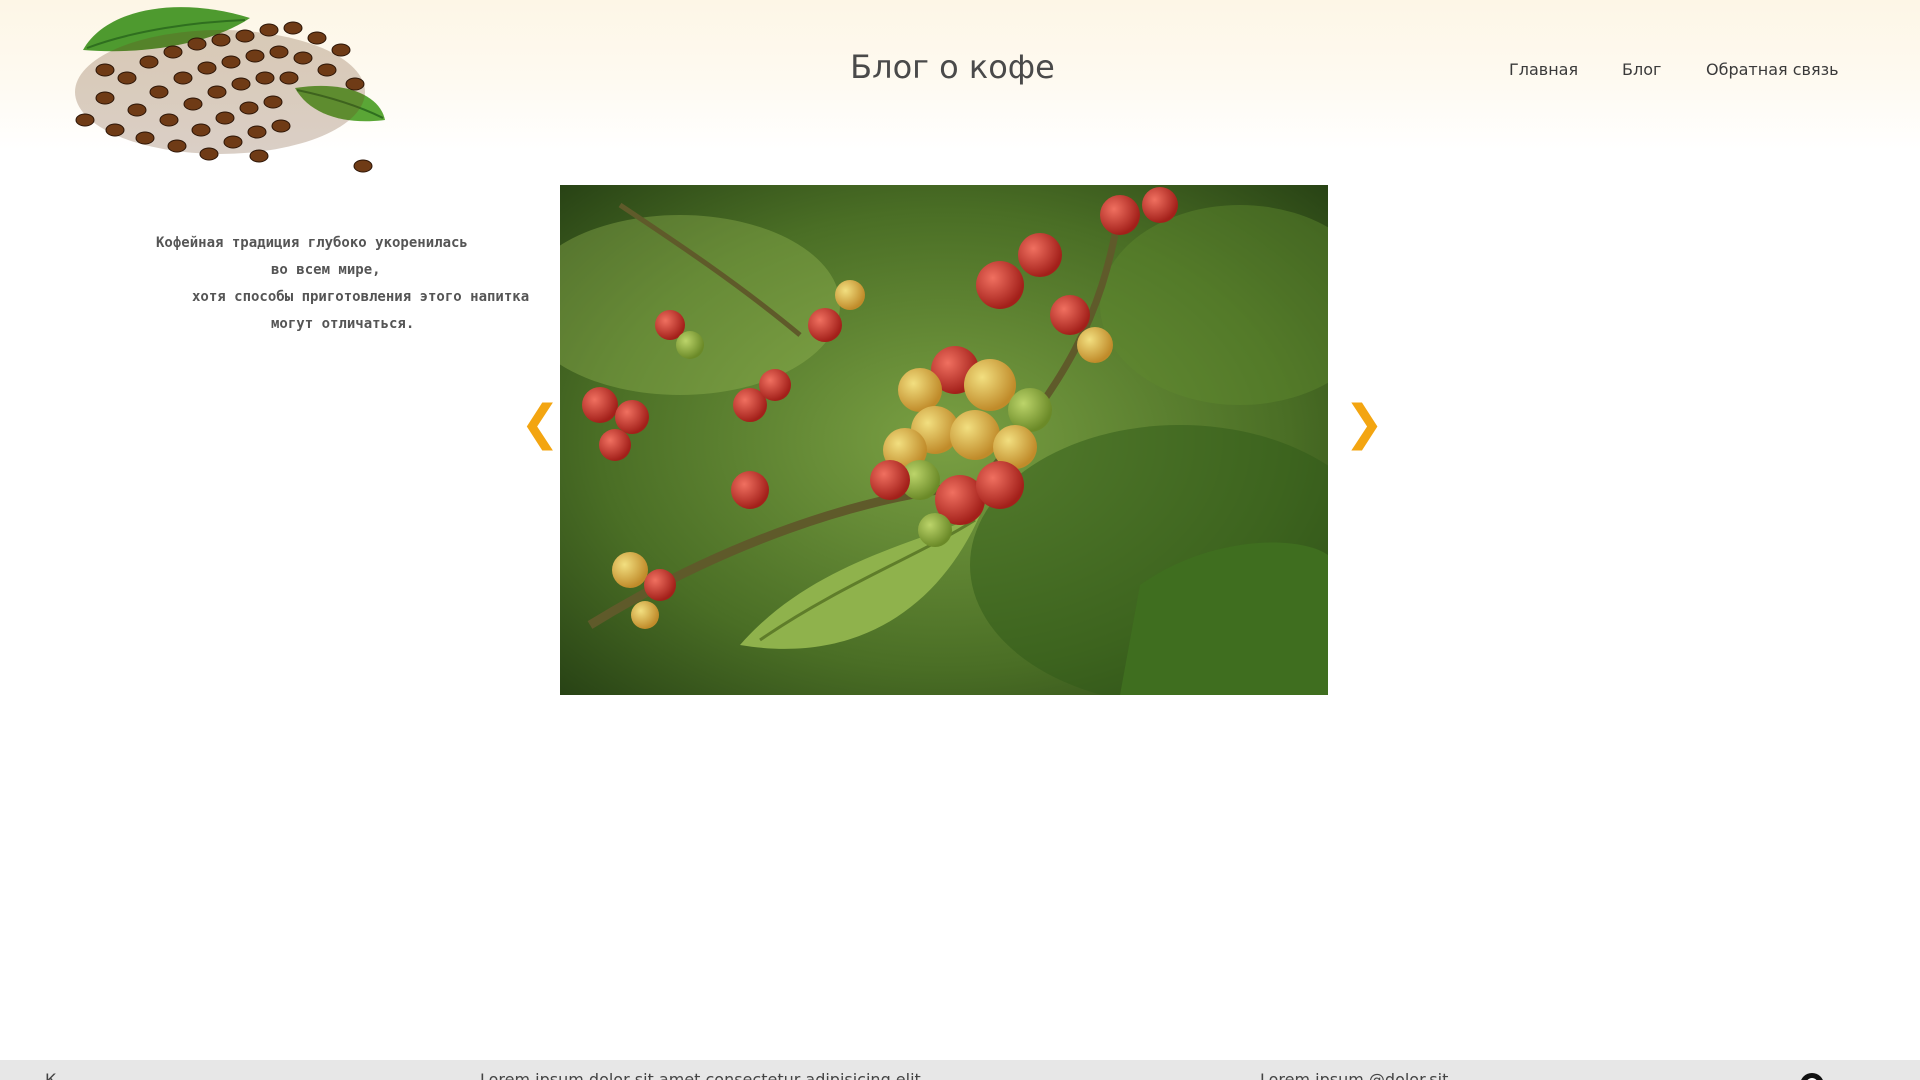 The width and height of the screenshot is (1920, 1080). I want to click on nav-item-home: Главная, so click(1543, 69).